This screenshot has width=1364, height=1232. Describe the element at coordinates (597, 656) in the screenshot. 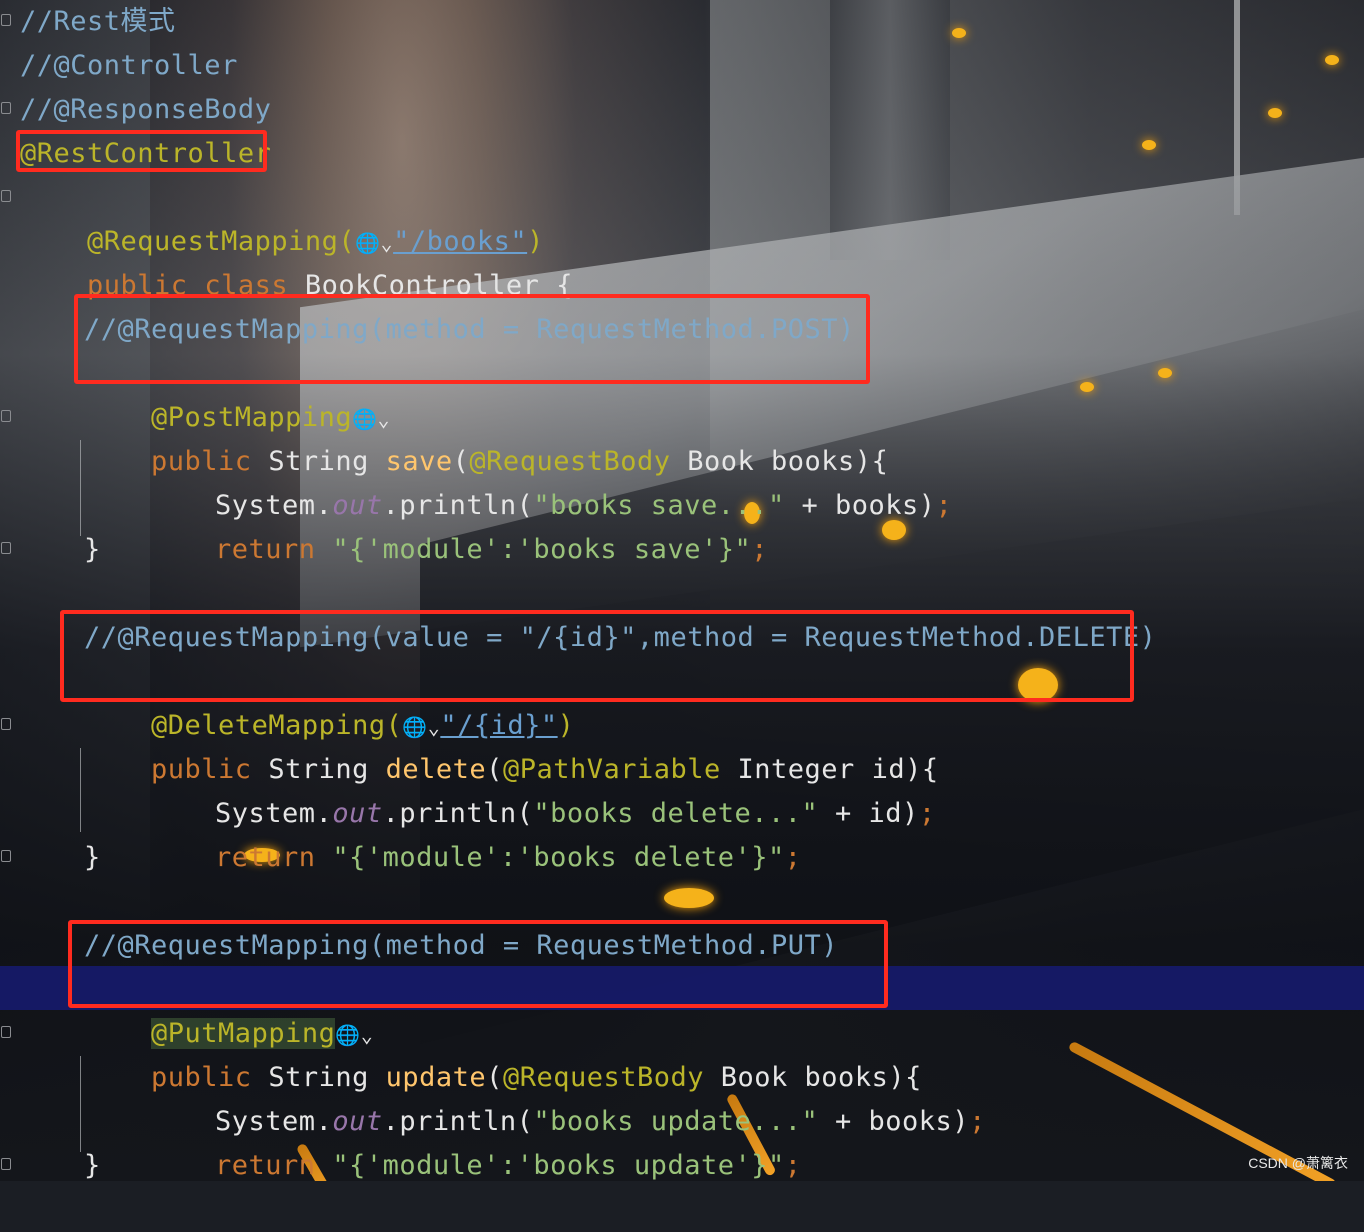

I see `highlight-box-delete-mapping` at that location.